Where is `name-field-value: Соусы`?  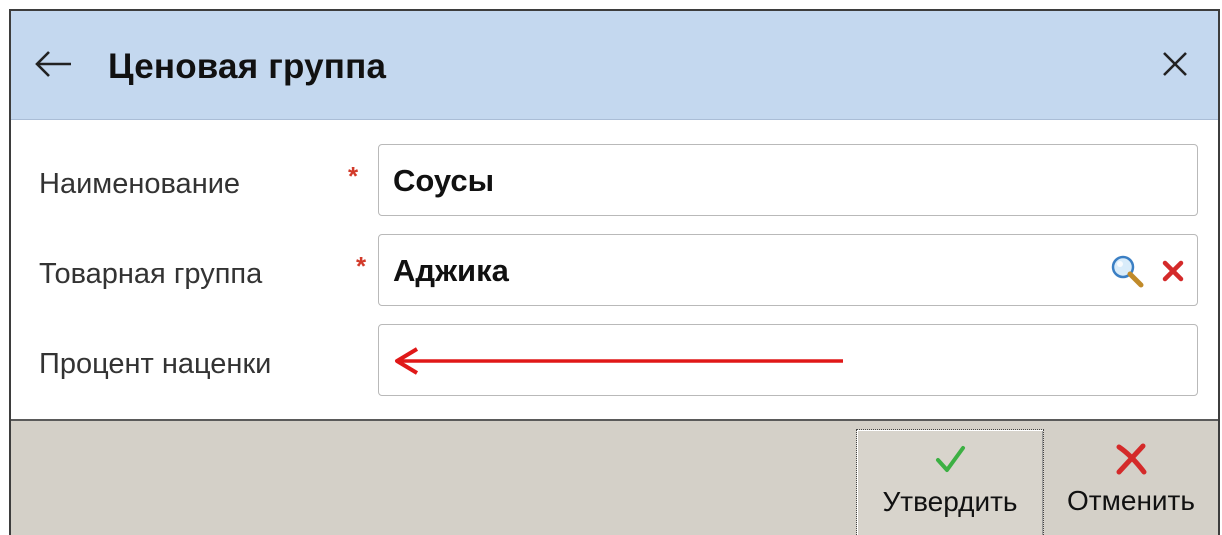
name-field-value: Соусы is located at coordinates (444, 180).